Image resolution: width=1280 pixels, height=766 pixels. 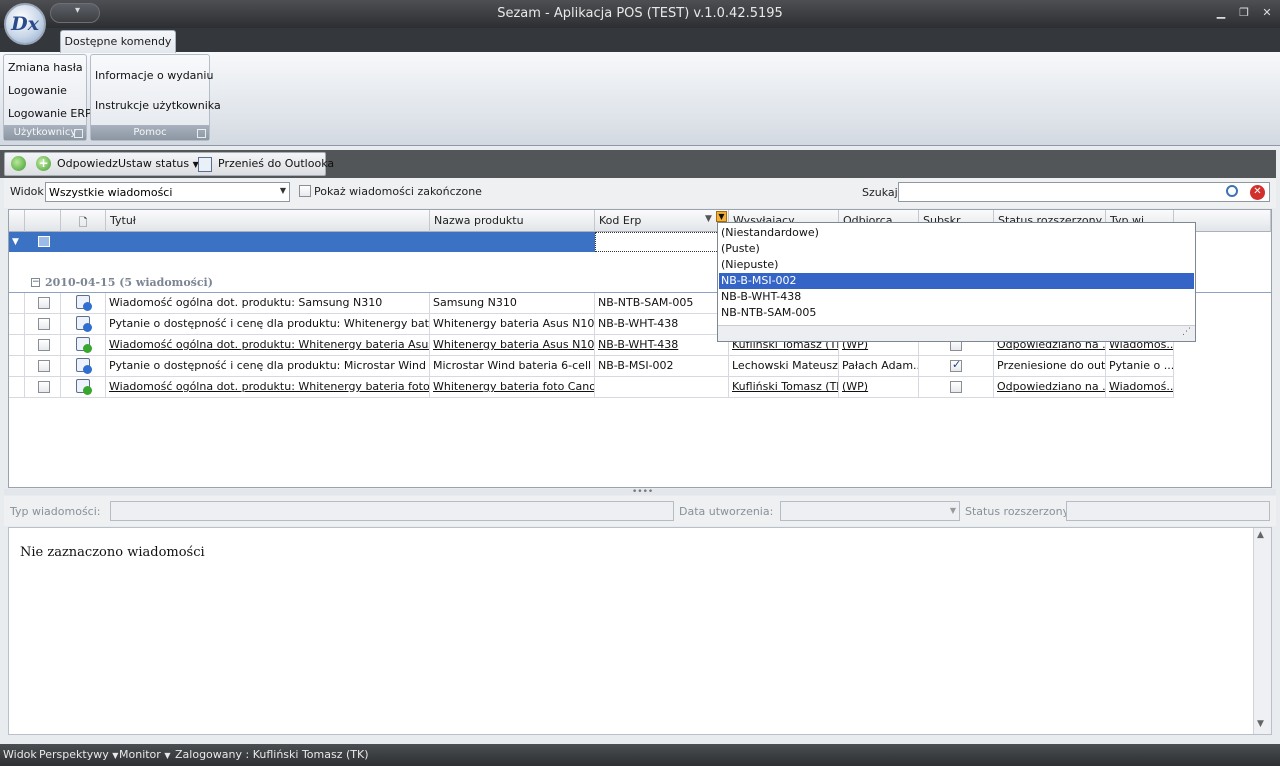 What do you see at coordinates (870, 511) in the screenshot?
I see `created-date-field: ▼` at bounding box center [870, 511].